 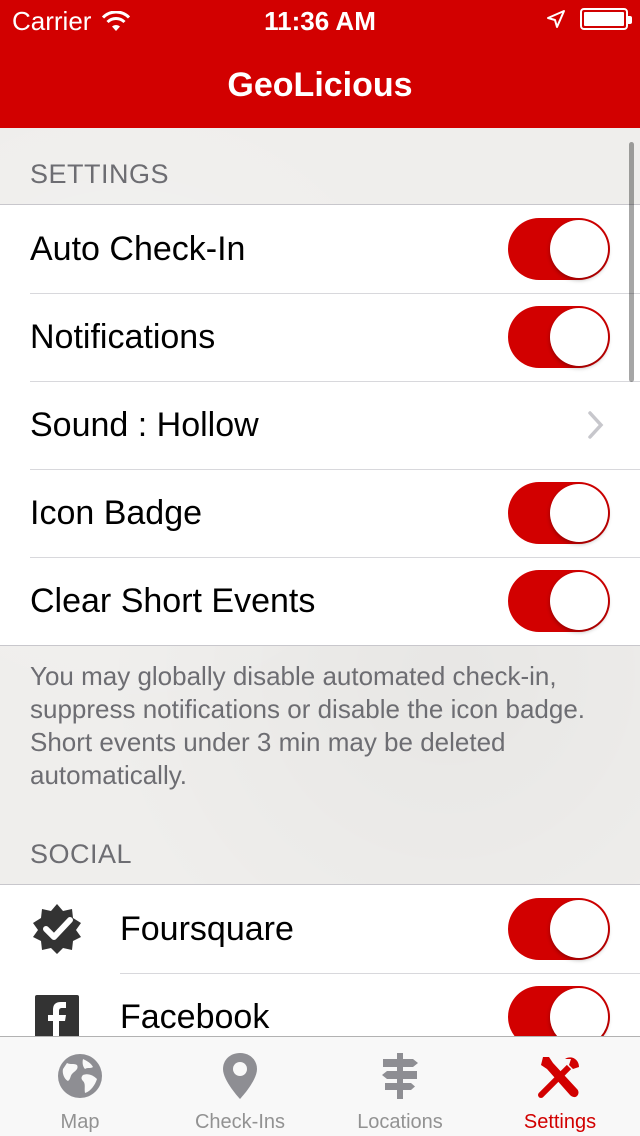 I want to click on notifications-row: Notifications, so click(x=320, y=337).